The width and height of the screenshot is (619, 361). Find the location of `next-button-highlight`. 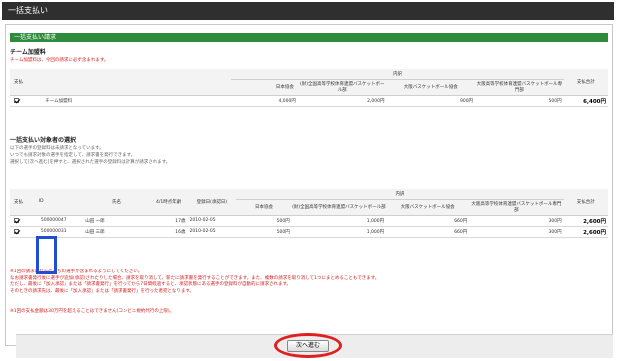

next-button-highlight is located at coordinates (308, 345).